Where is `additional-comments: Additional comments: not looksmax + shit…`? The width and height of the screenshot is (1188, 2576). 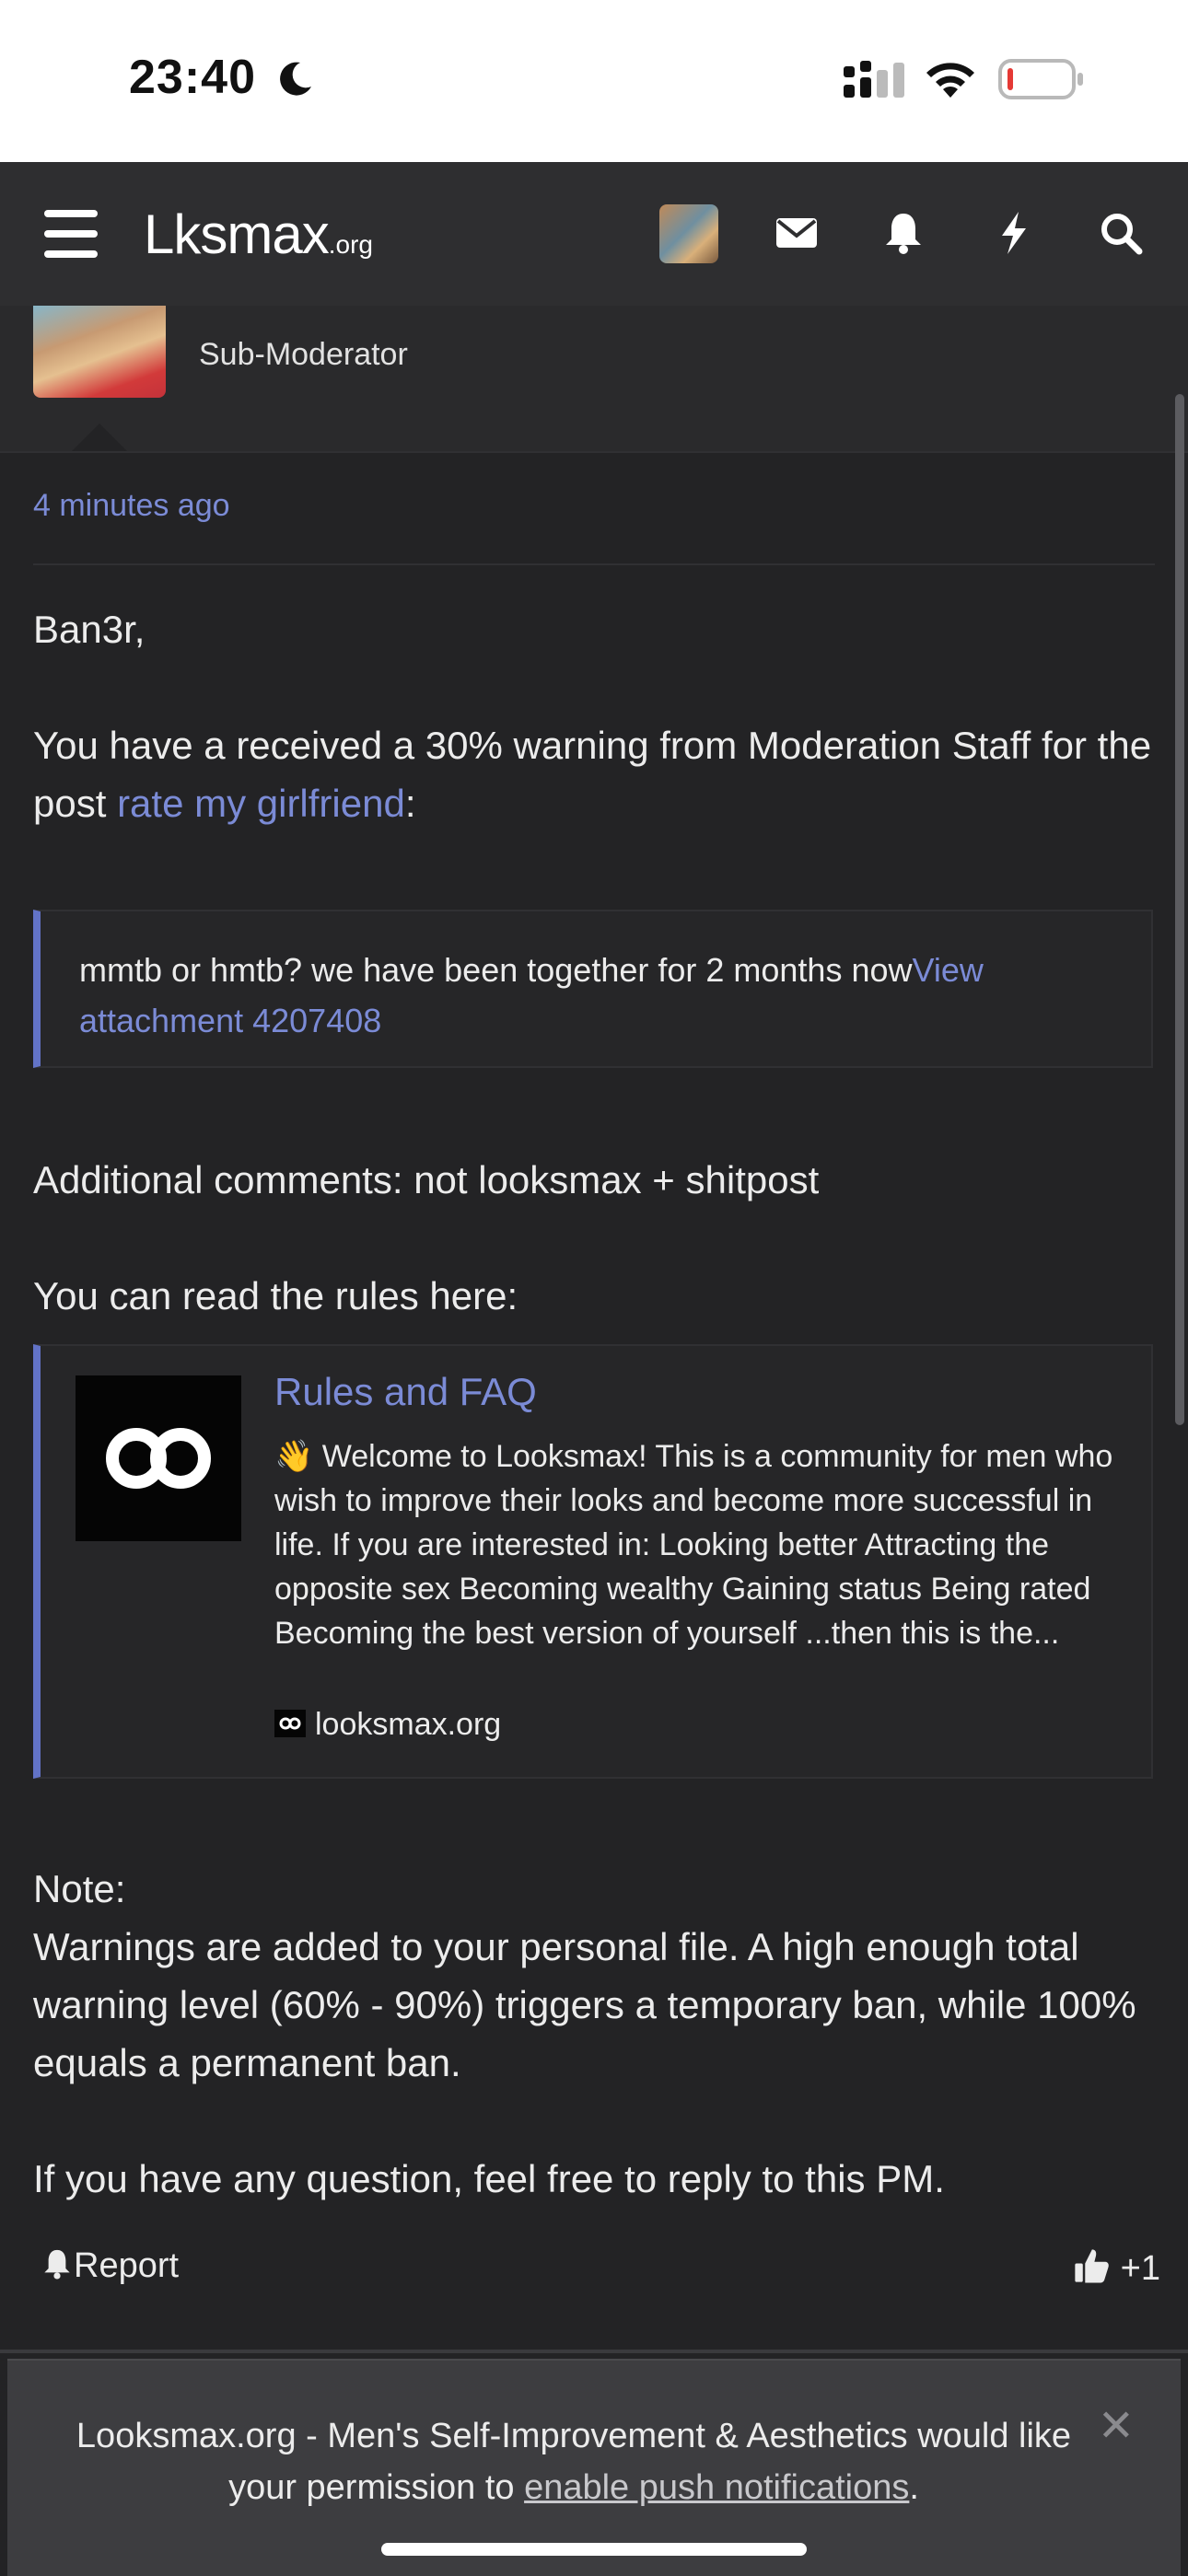 additional-comments: Additional comments: not looksmax + shit… is located at coordinates (427, 1179).